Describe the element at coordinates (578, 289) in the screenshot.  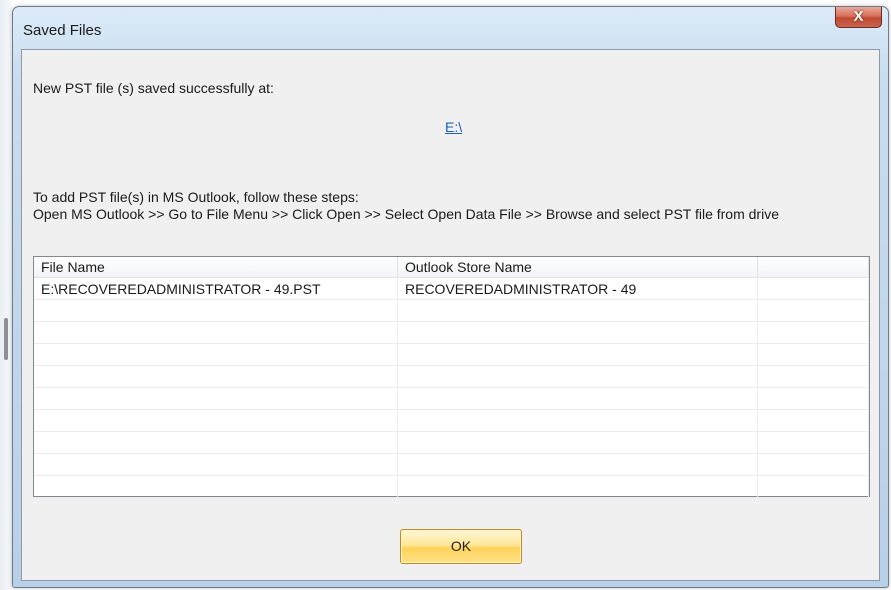
I see `cell-outlook-store-name: RECOVEREDADMINISTRATOR - 49` at that location.